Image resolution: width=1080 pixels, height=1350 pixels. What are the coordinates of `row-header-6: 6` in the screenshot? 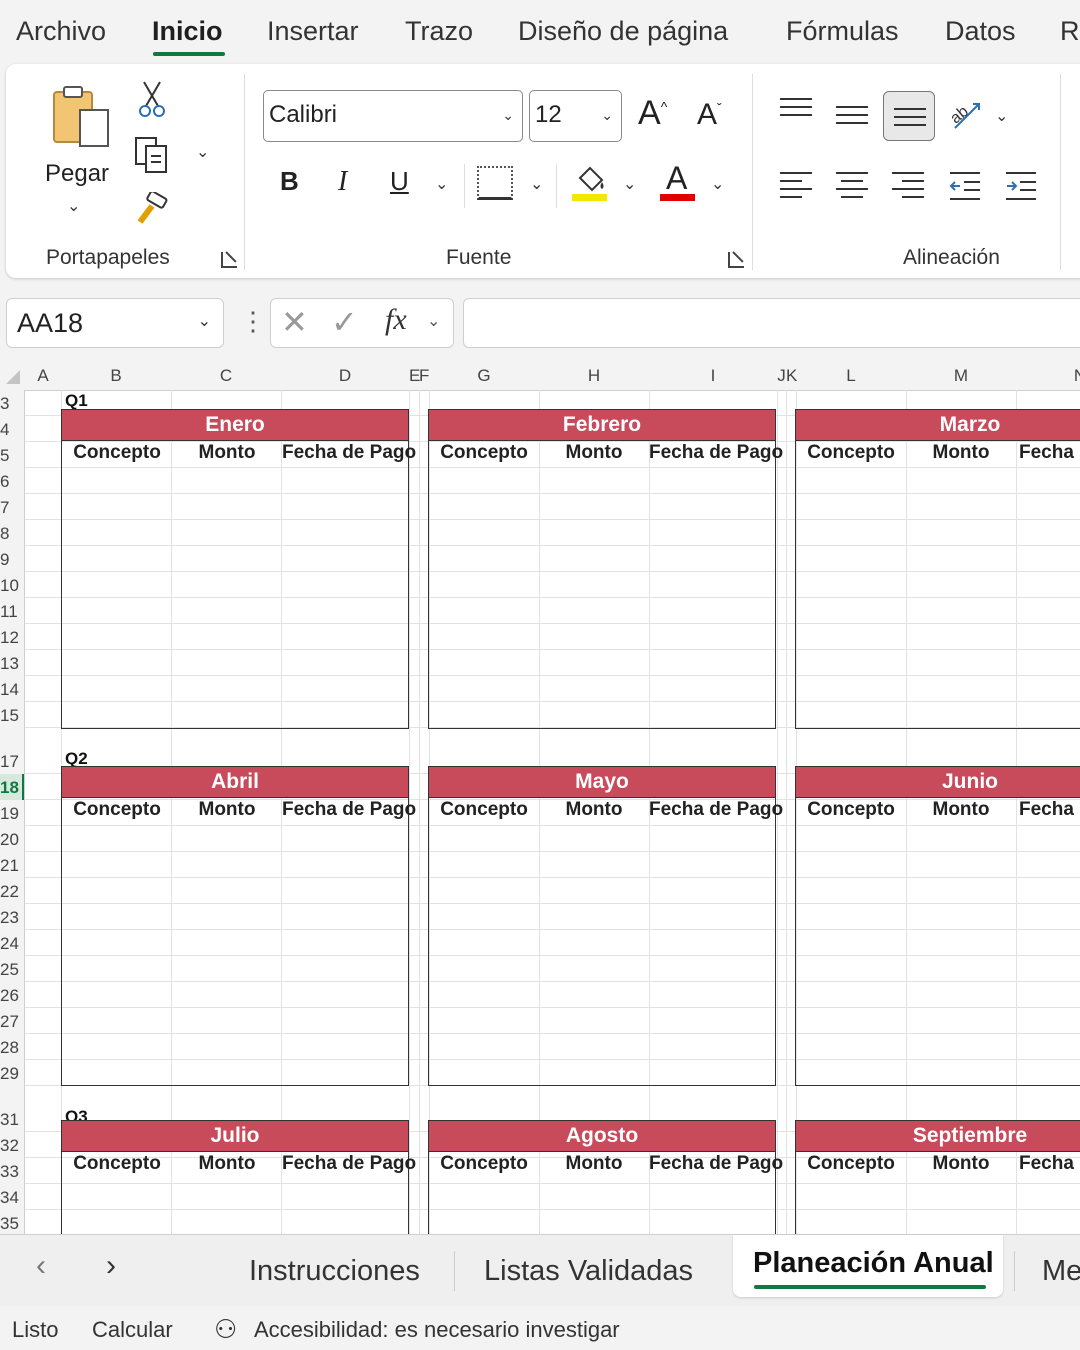 It's located at (4, 482).